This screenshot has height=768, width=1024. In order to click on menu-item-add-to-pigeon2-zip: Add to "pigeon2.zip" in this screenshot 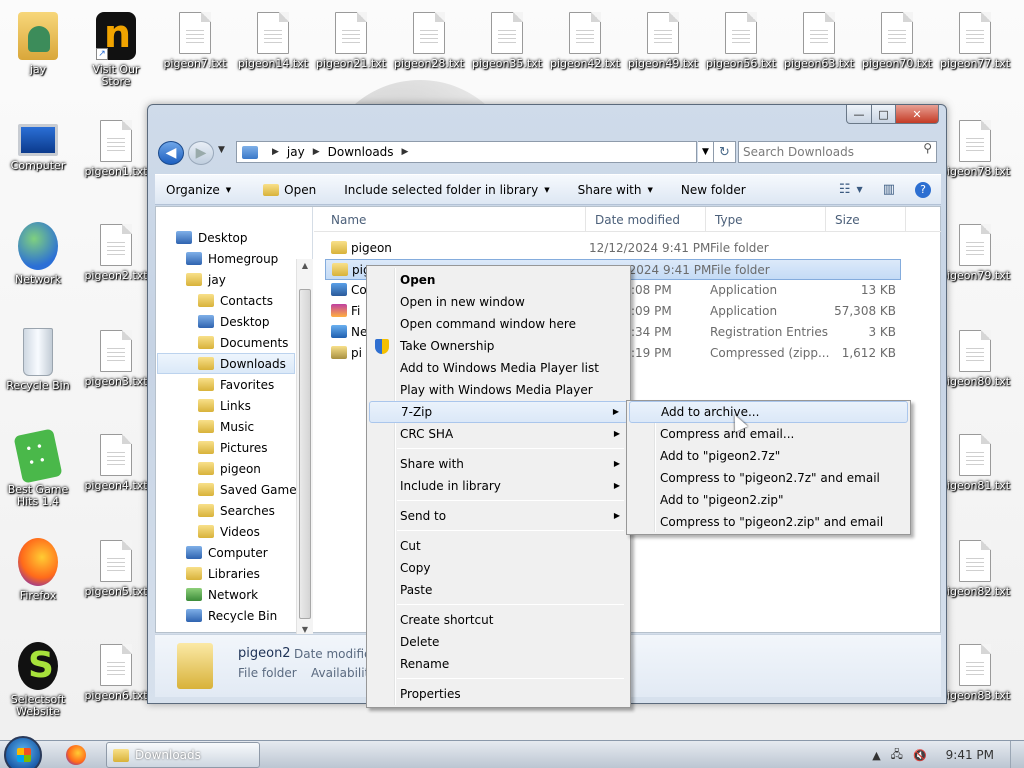, I will do `click(768, 500)`.